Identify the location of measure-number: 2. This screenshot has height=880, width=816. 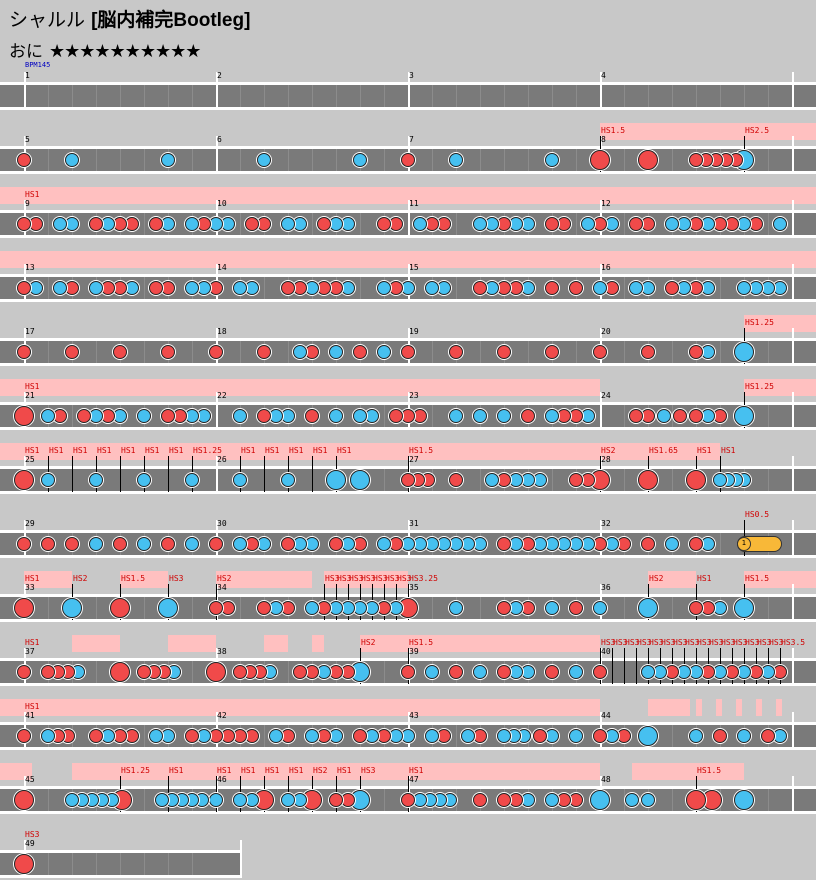
(219, 75).